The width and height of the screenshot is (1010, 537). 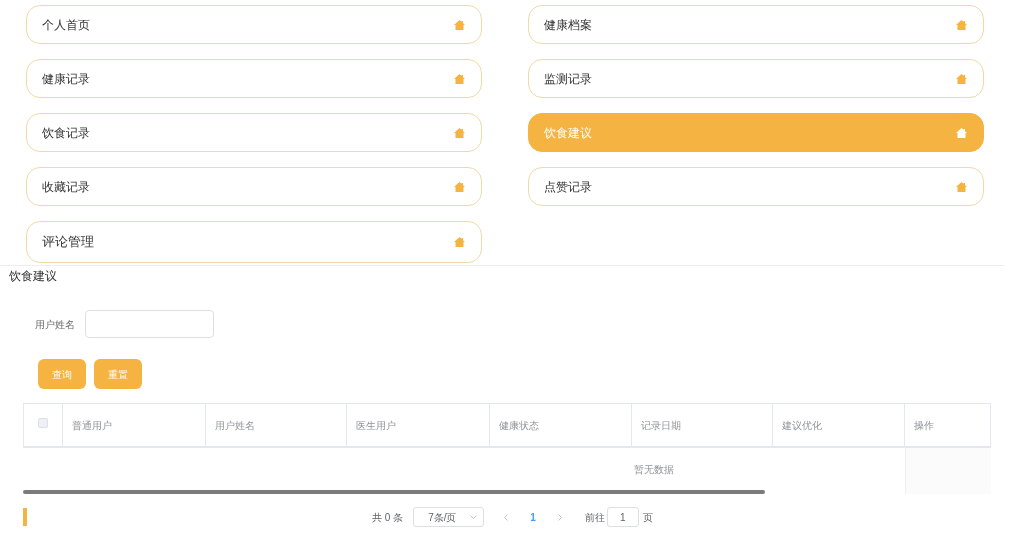 What do you see at coordinates (394, 492) in the screenshot?
I see `scrollbar` at bounding box center [394, 492].